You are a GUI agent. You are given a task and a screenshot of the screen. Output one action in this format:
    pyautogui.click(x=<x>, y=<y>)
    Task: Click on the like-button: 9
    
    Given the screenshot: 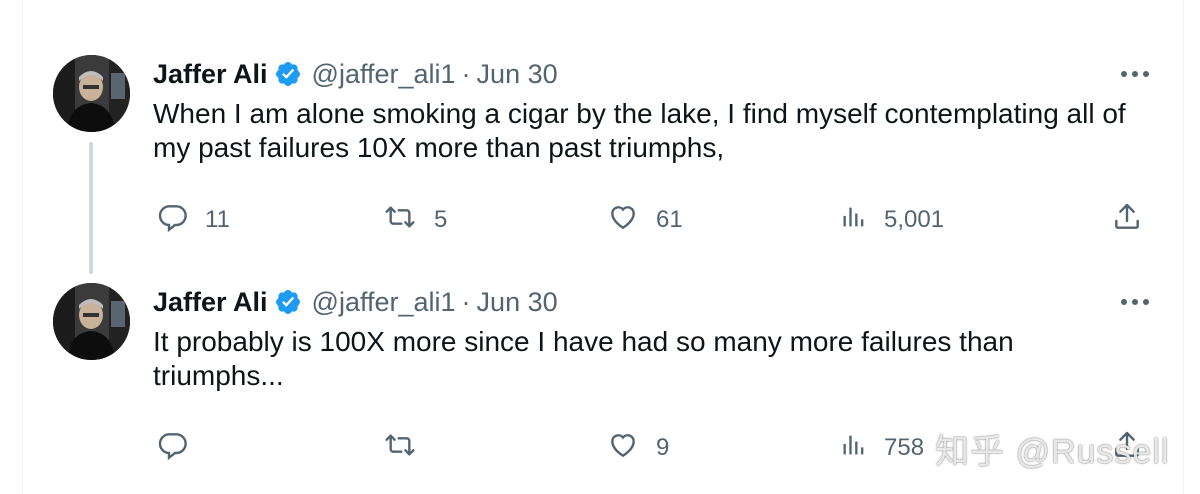 What is the action you would take?
    pyautogui.click(x=637, y=448)
    